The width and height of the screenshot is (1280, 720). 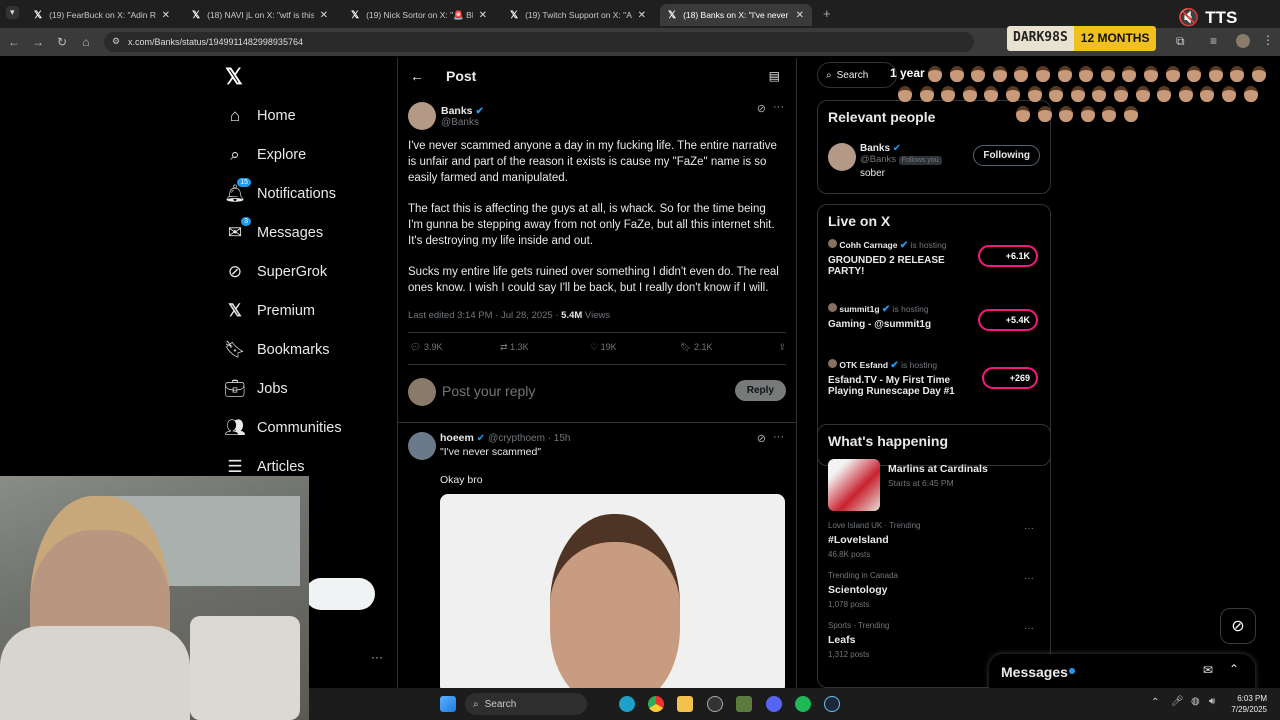 I want to click on site-info-icon: ⚙, so click(x=116, y=41).